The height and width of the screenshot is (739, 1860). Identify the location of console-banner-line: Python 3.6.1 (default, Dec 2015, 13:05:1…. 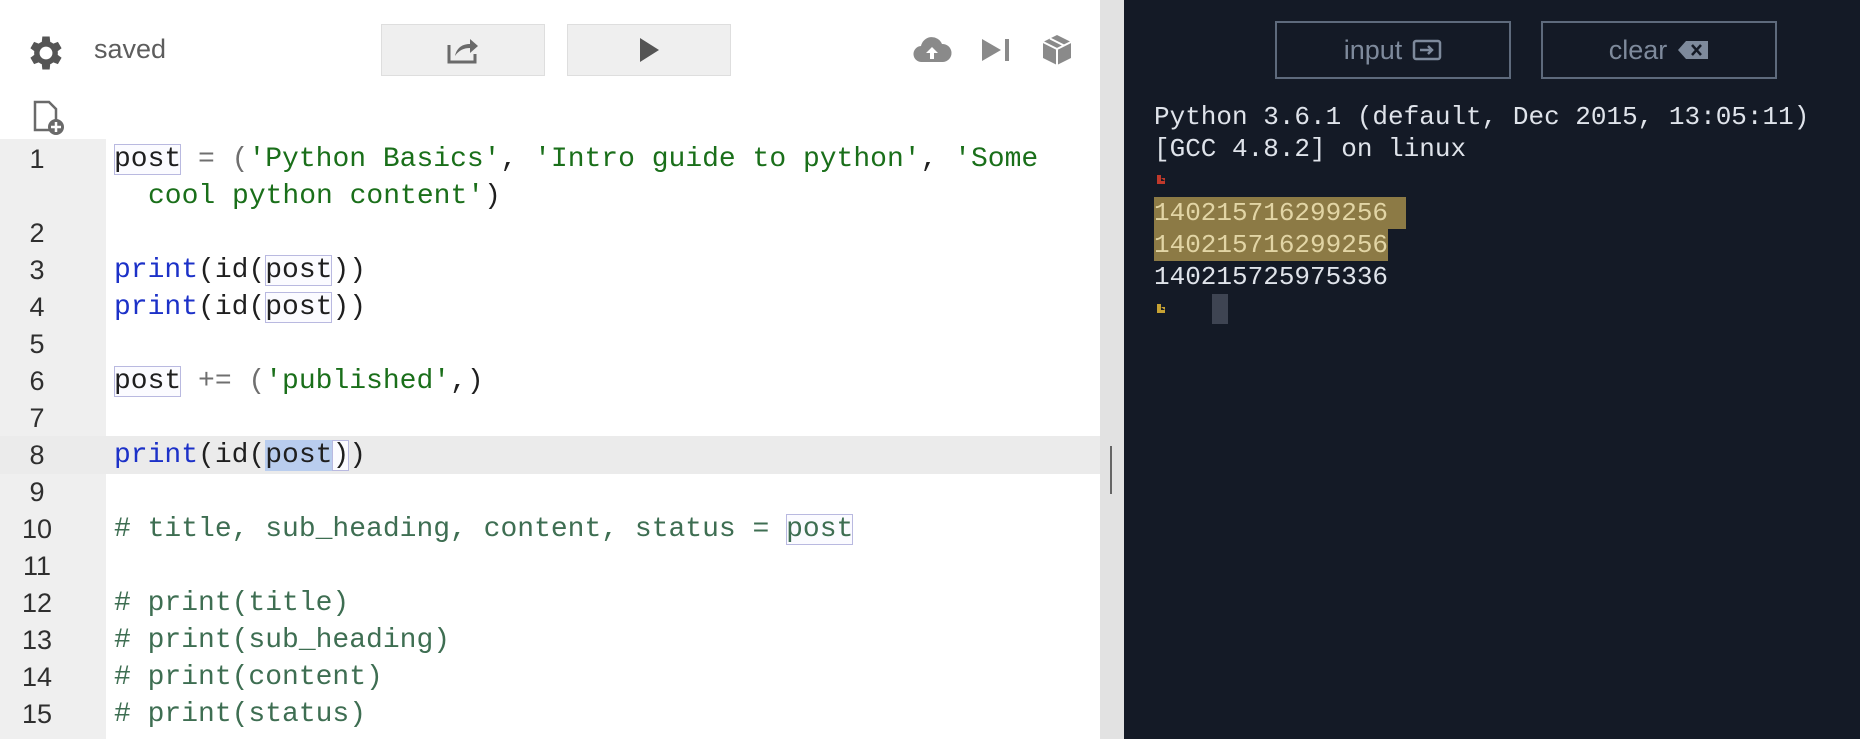
(1482, 117).